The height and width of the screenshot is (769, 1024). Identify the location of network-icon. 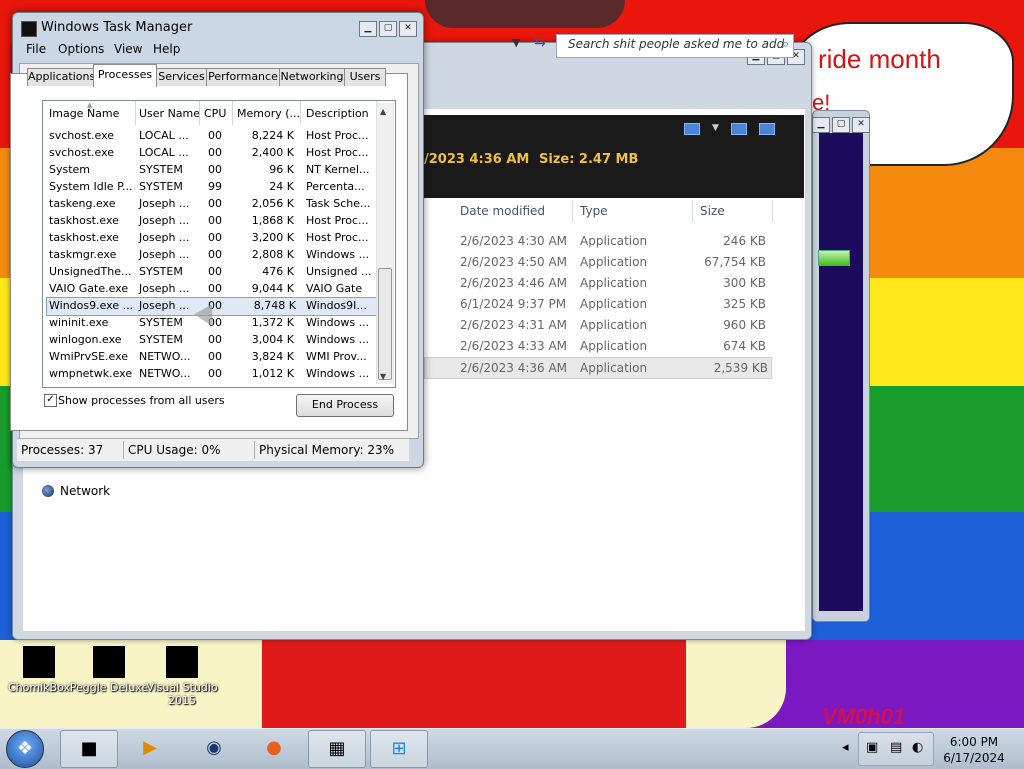
(48, 491).